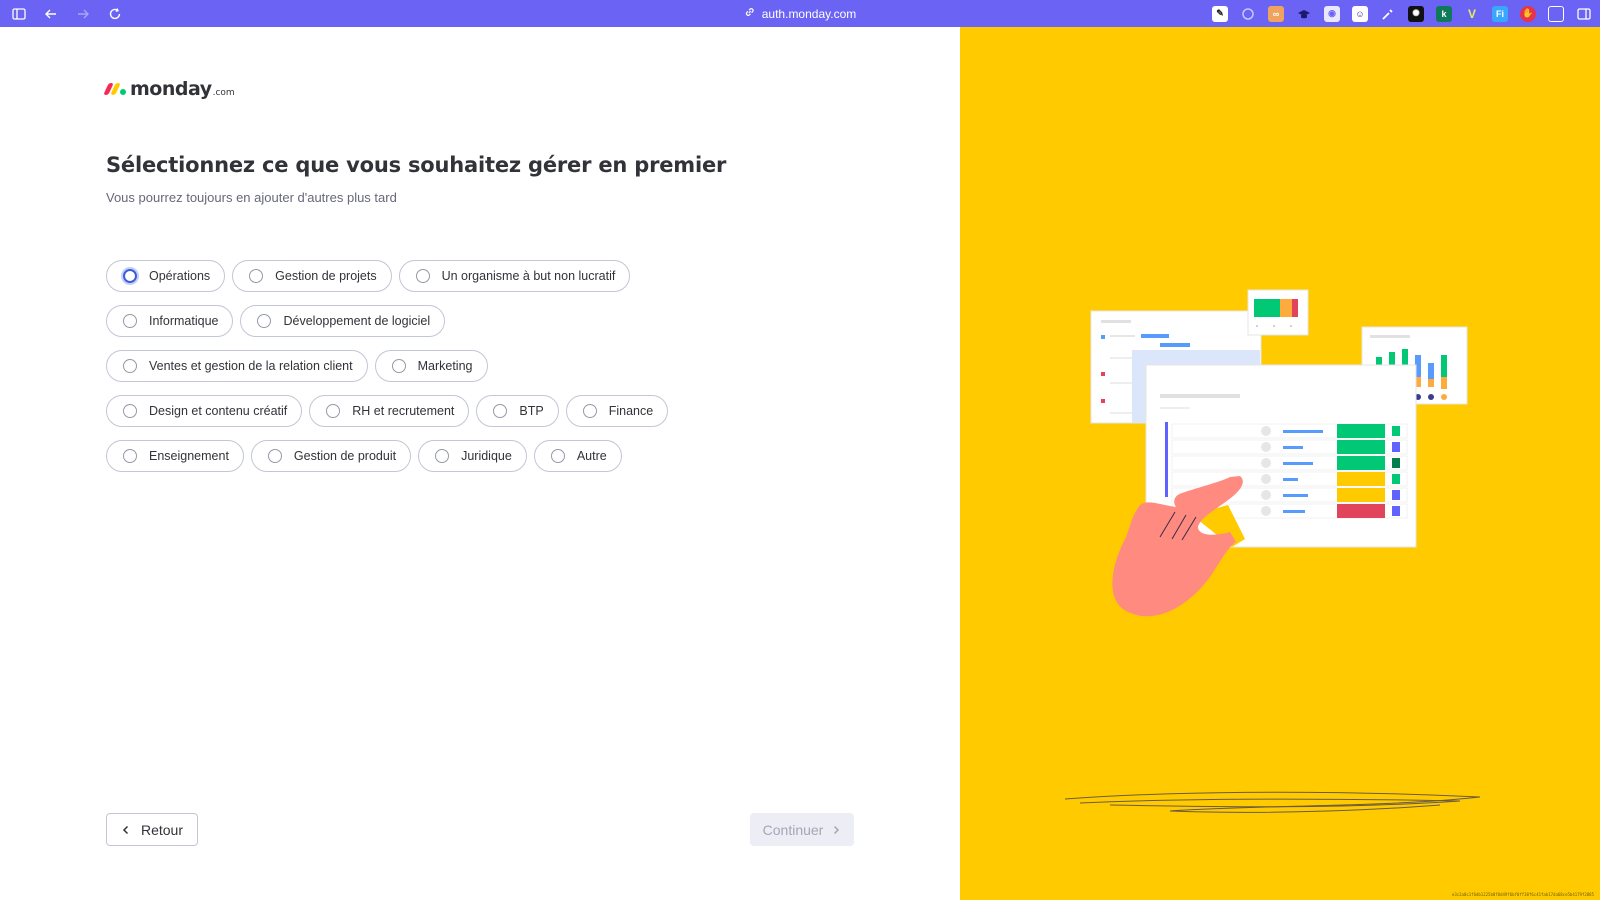  I want to click on continue-button-label: Continuer, so click(793, 829).